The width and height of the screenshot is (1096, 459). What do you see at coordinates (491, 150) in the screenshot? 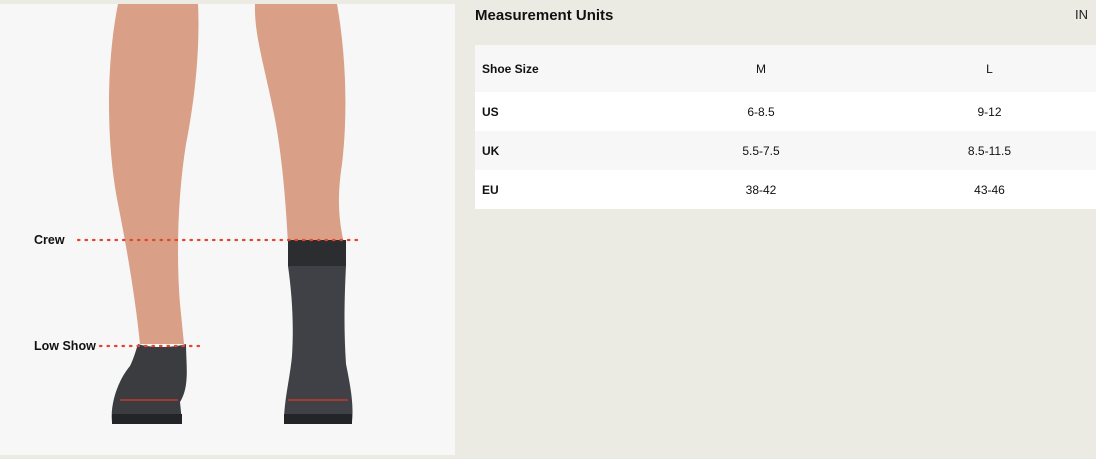
I see `row-label: UK` at bounding box center [491, 150].